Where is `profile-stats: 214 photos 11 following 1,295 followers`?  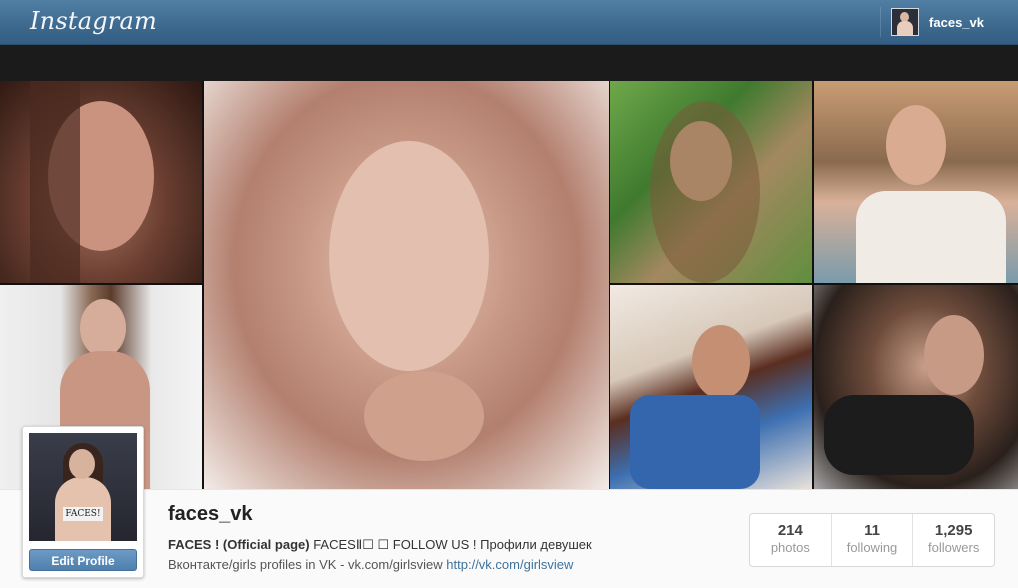
profile-stats: 214 photos 11 following 1,295 followers is located at coordinates (872, 540).